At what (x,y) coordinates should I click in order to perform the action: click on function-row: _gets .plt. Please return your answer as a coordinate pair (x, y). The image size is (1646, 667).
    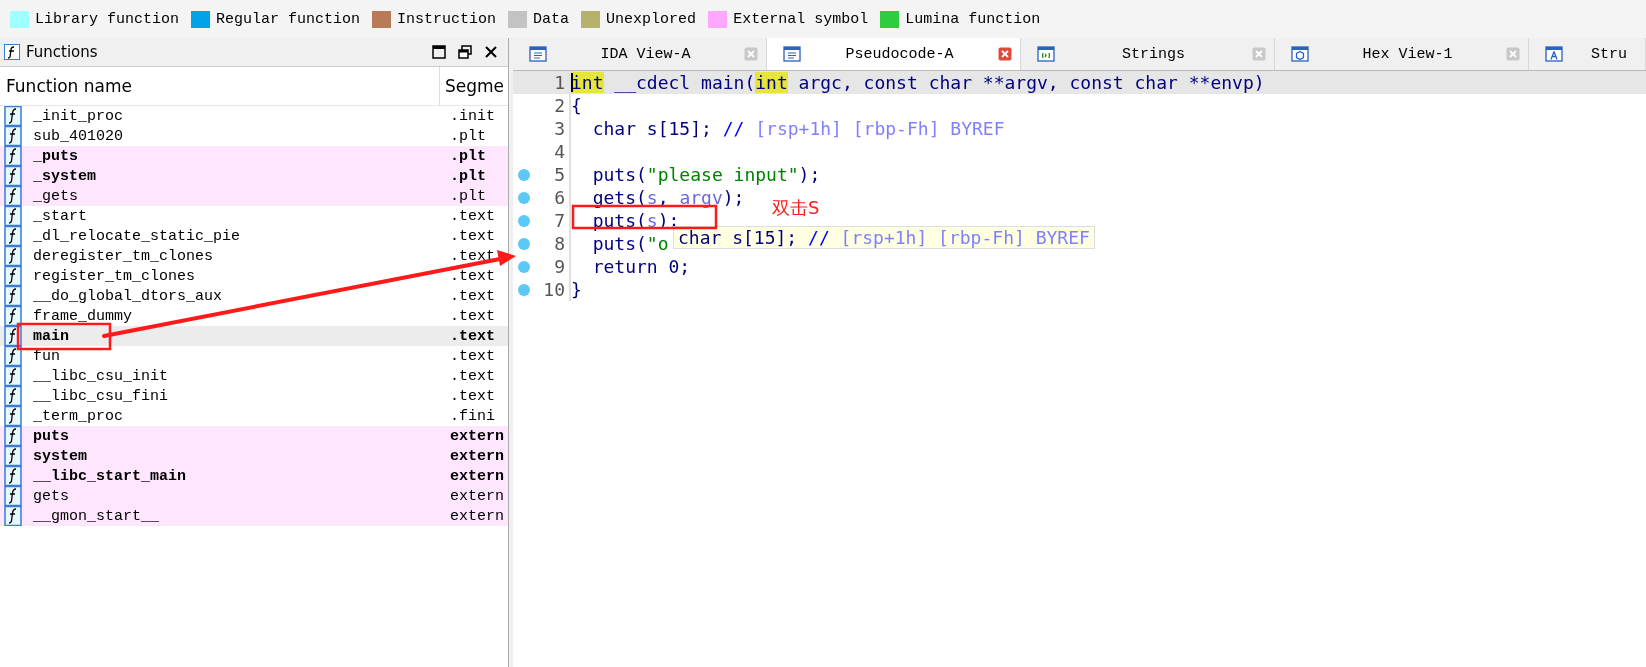
    Looking at the image, I should click on (254, 196).